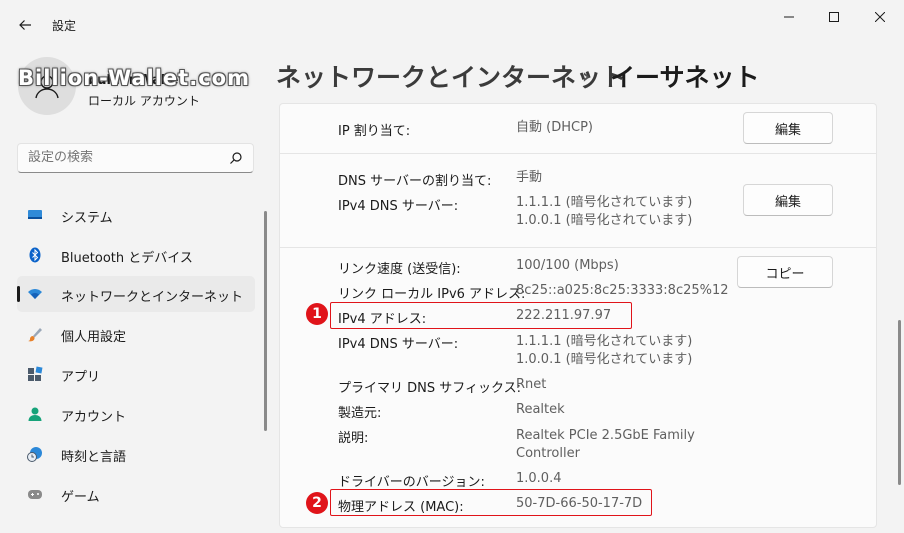  What do you see at coordinates (265, 321) in the screenshot?
I see `sidebar-scrollbar` at bounding box center [265, 321].